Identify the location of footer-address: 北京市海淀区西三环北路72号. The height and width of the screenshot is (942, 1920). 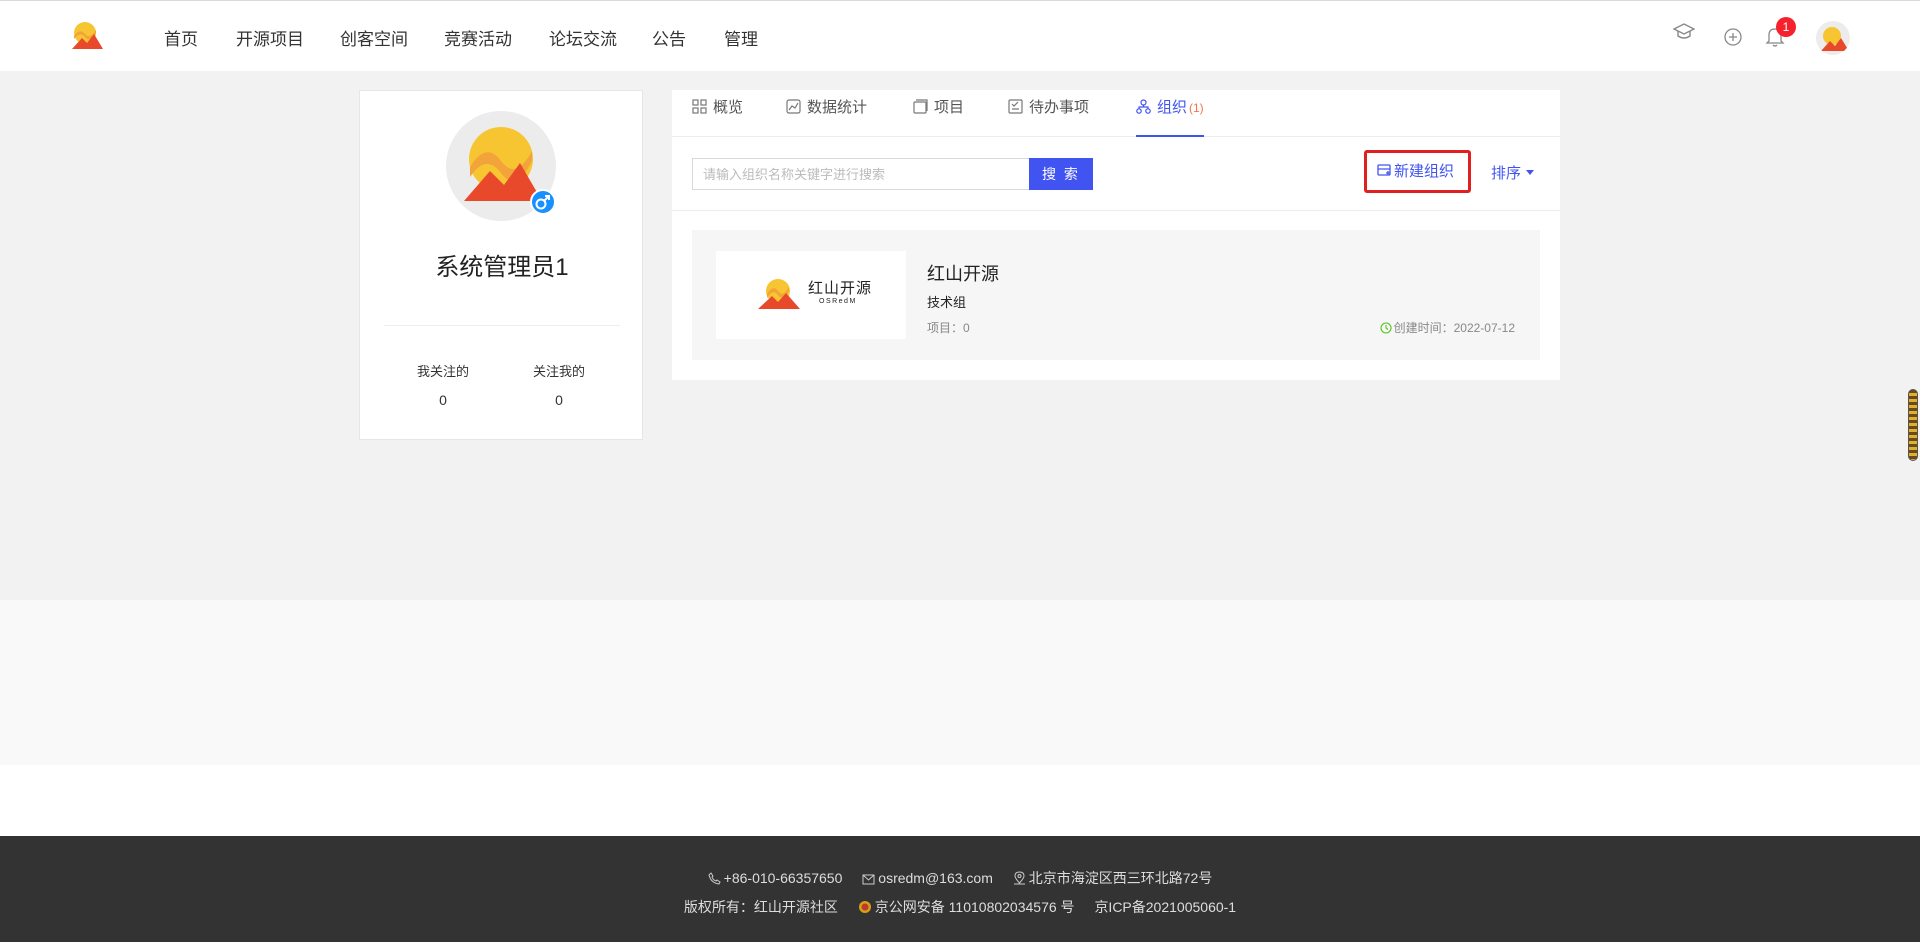
(1113, 878).